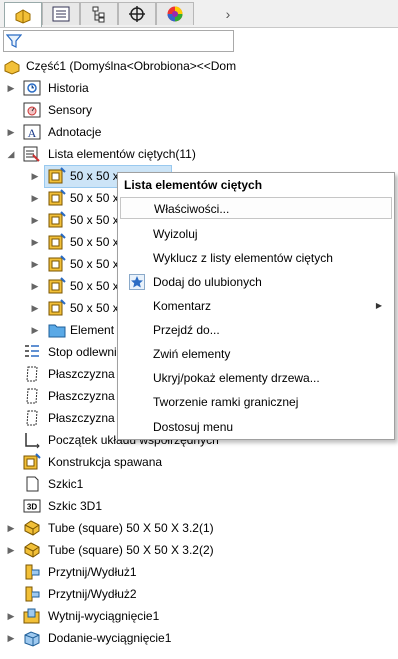 The height and width of the screenshot is (659, 398). What do you see at coordinates (58, 352) in the screenshot?
I see `tree-item-stop: Stop odlewni` at bounding box center [58, 352].